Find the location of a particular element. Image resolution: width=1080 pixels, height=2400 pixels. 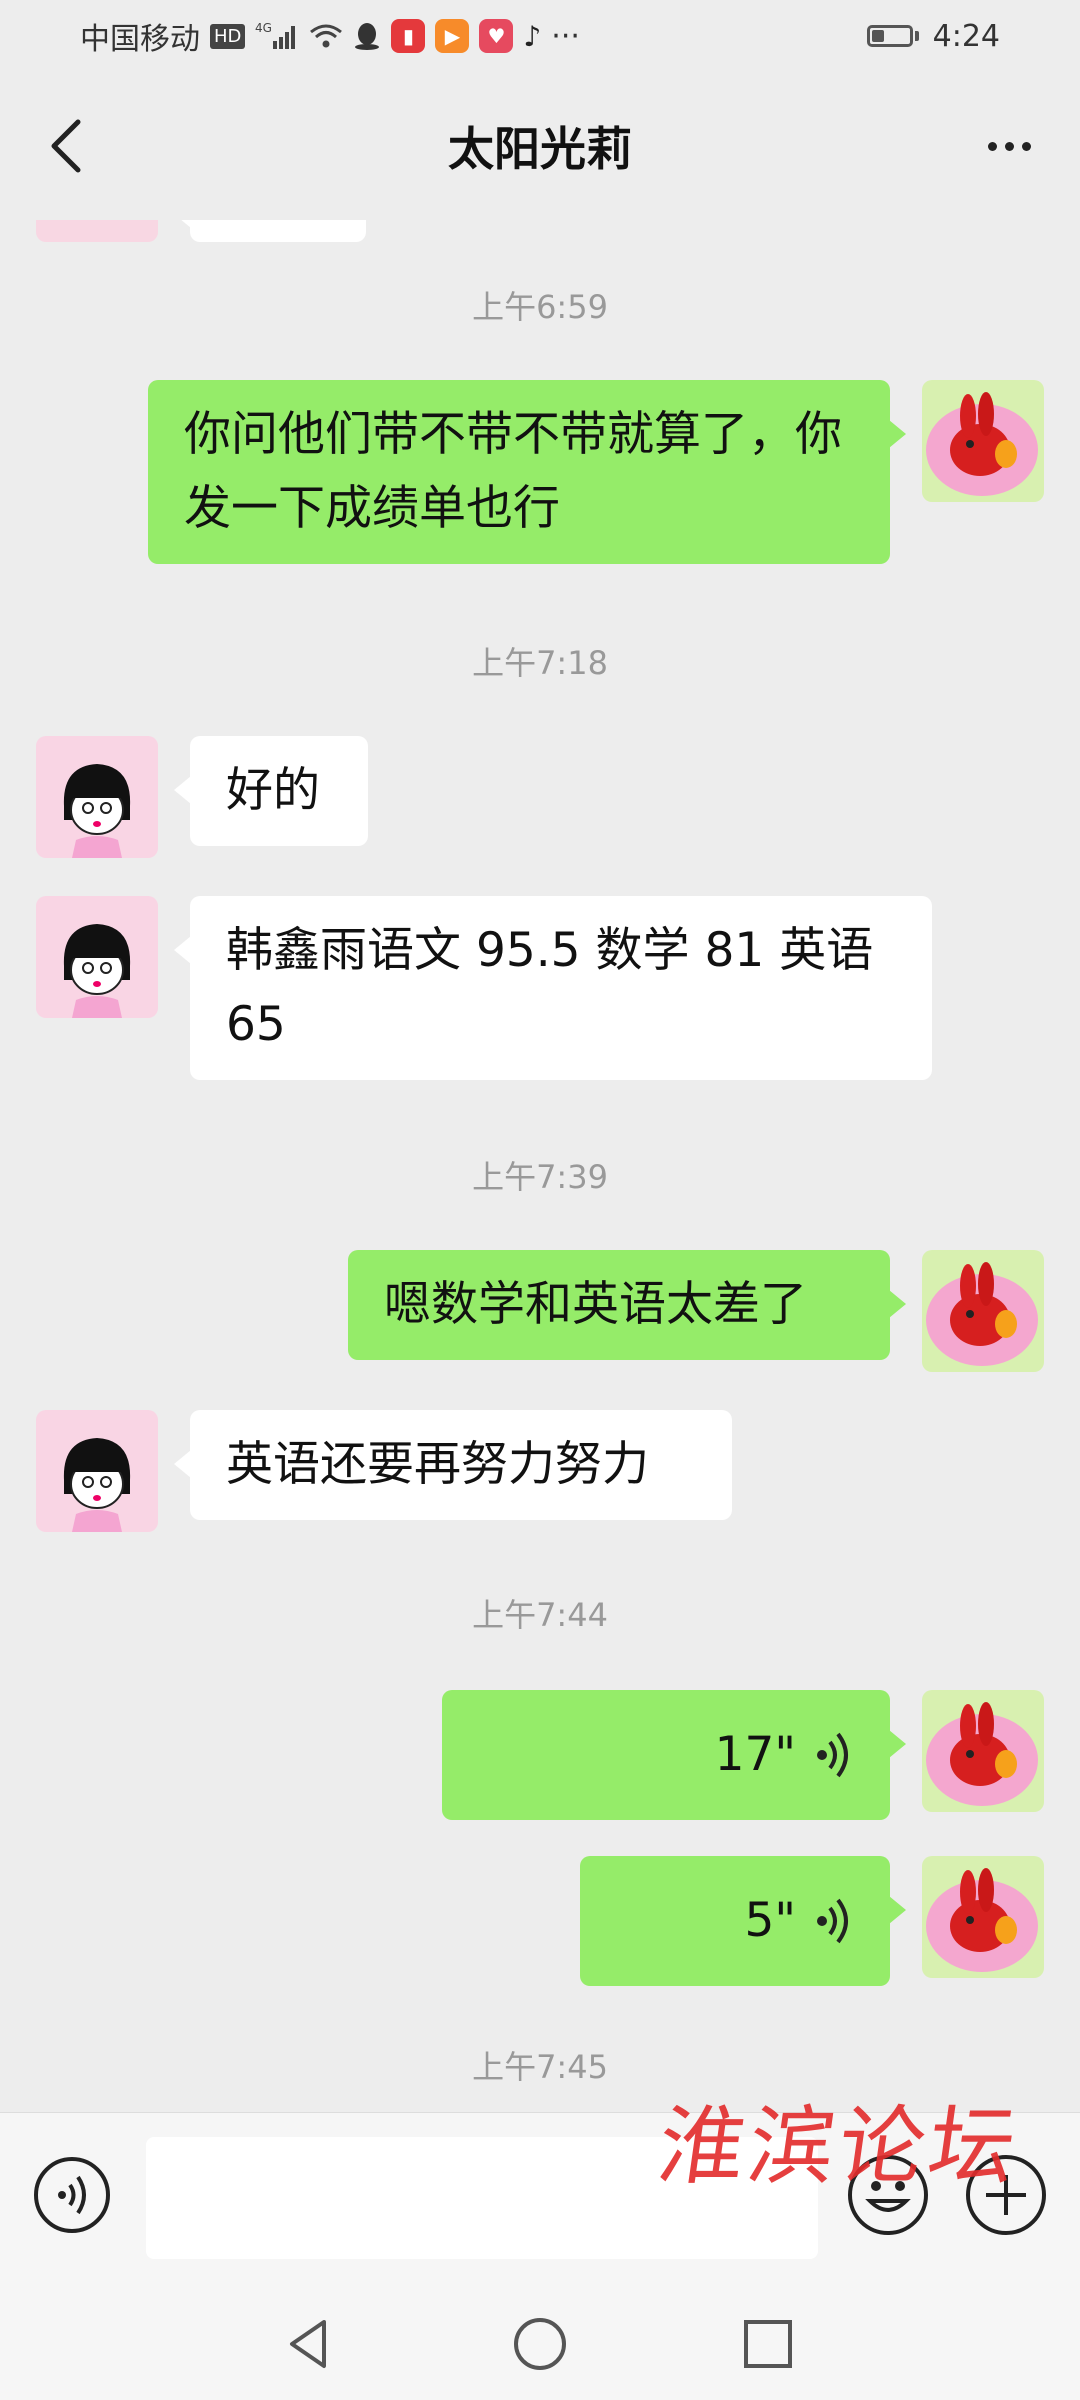

qq-icon is located at coordinates (367, 36).